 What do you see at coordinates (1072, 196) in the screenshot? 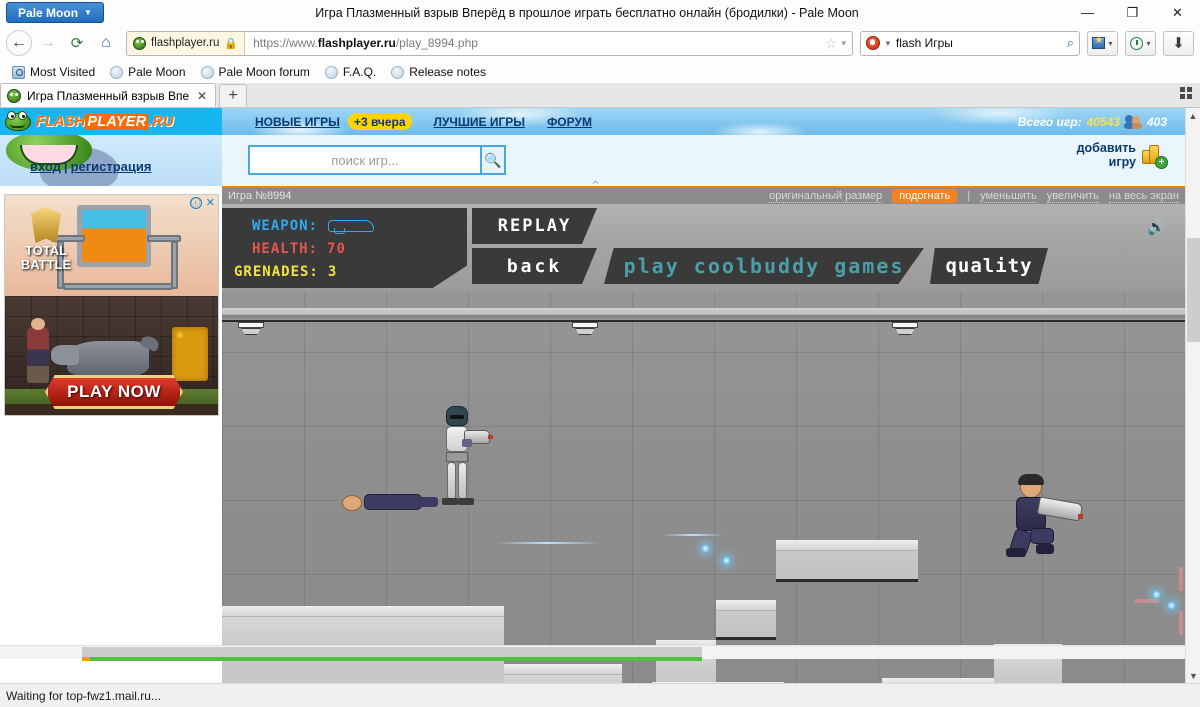
I see `increase-size-link: увеличить` at bounding box center [1072, 196].